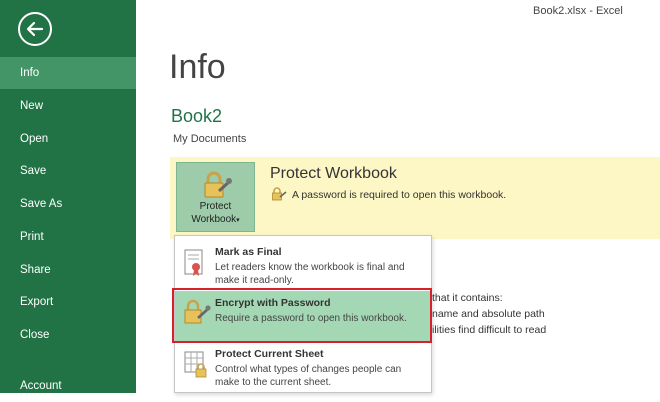 Image resolution: width=660 pixels, height=402 pixels. I want to click on sidebar-item-save-as: Save As, so click(68, 204).